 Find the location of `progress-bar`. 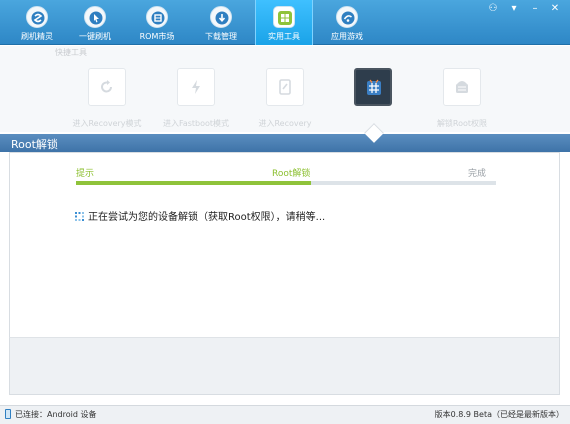

progress-bar is located at coordinates (286, 183).